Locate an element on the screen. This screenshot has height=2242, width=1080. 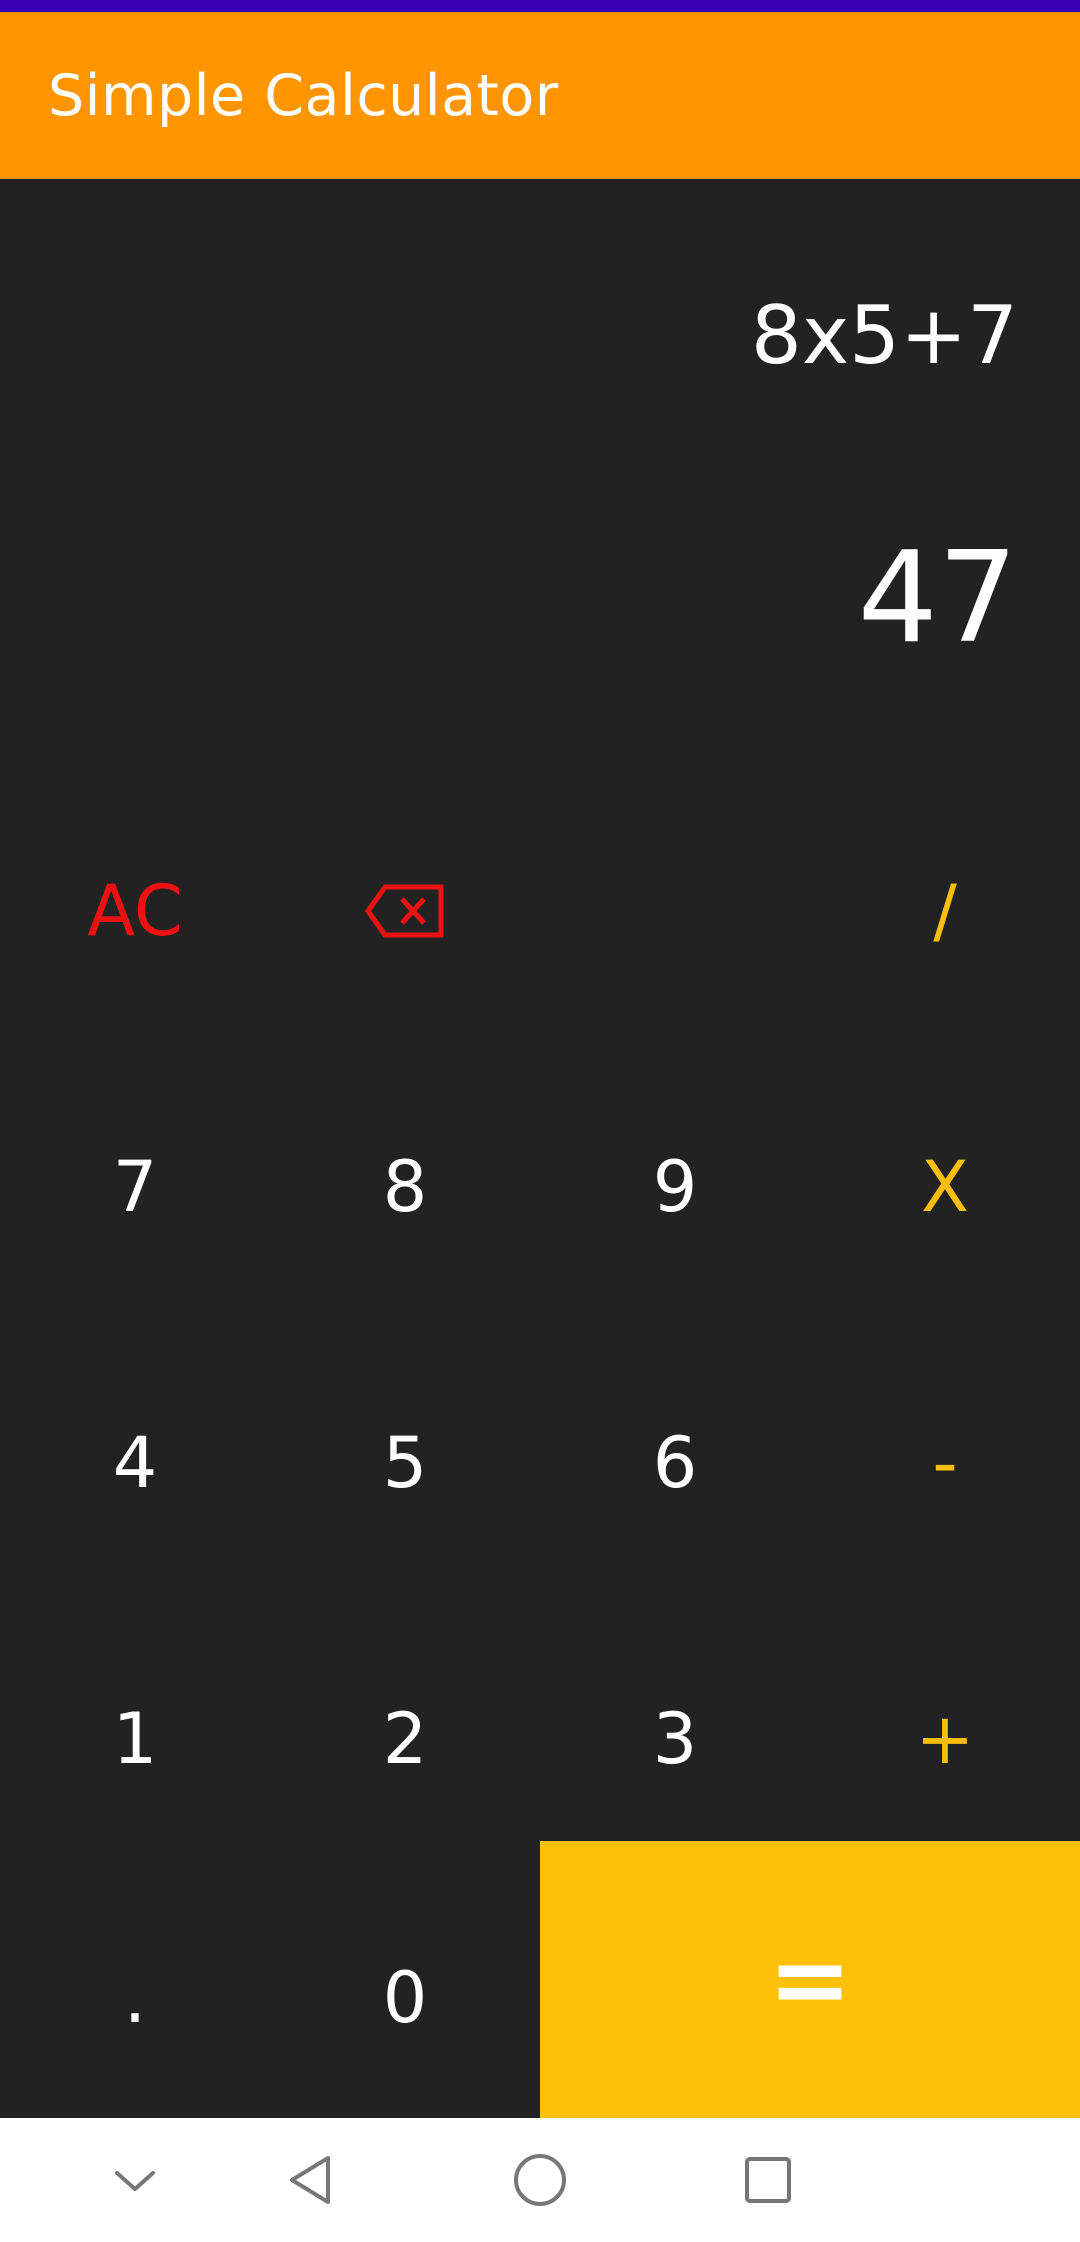
equals-button: = is located at coordinates (810, 1979).